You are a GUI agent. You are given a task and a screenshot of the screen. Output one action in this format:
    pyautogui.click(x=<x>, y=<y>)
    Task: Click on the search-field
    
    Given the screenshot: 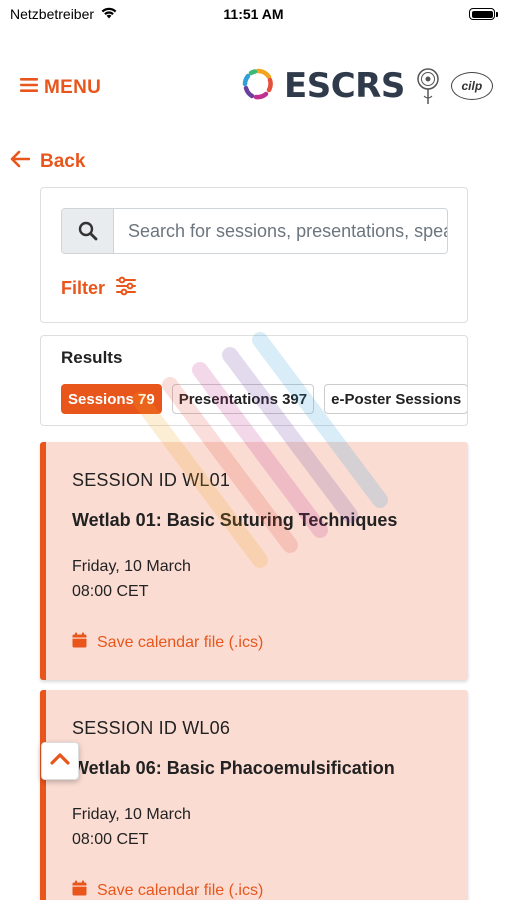 What is the action you would take?
    pyautogui.click(x=254, y=231)
    